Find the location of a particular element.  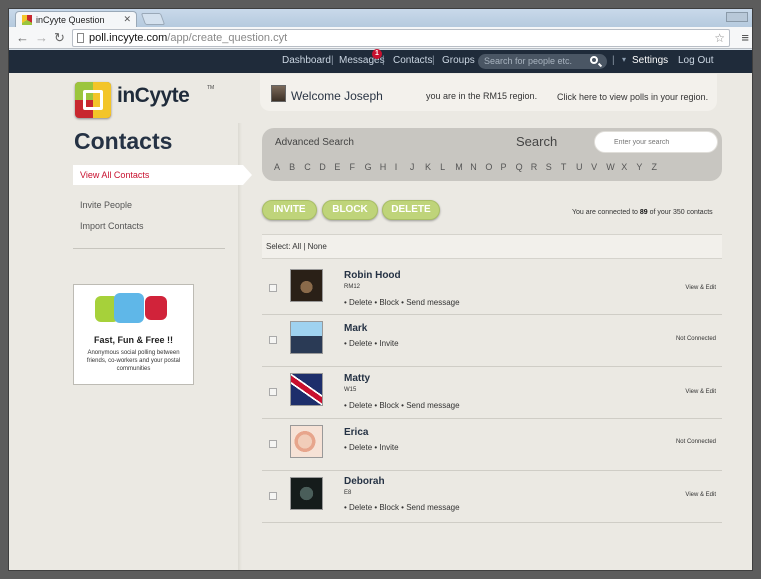

avatar is located at coordinates (278, 93).